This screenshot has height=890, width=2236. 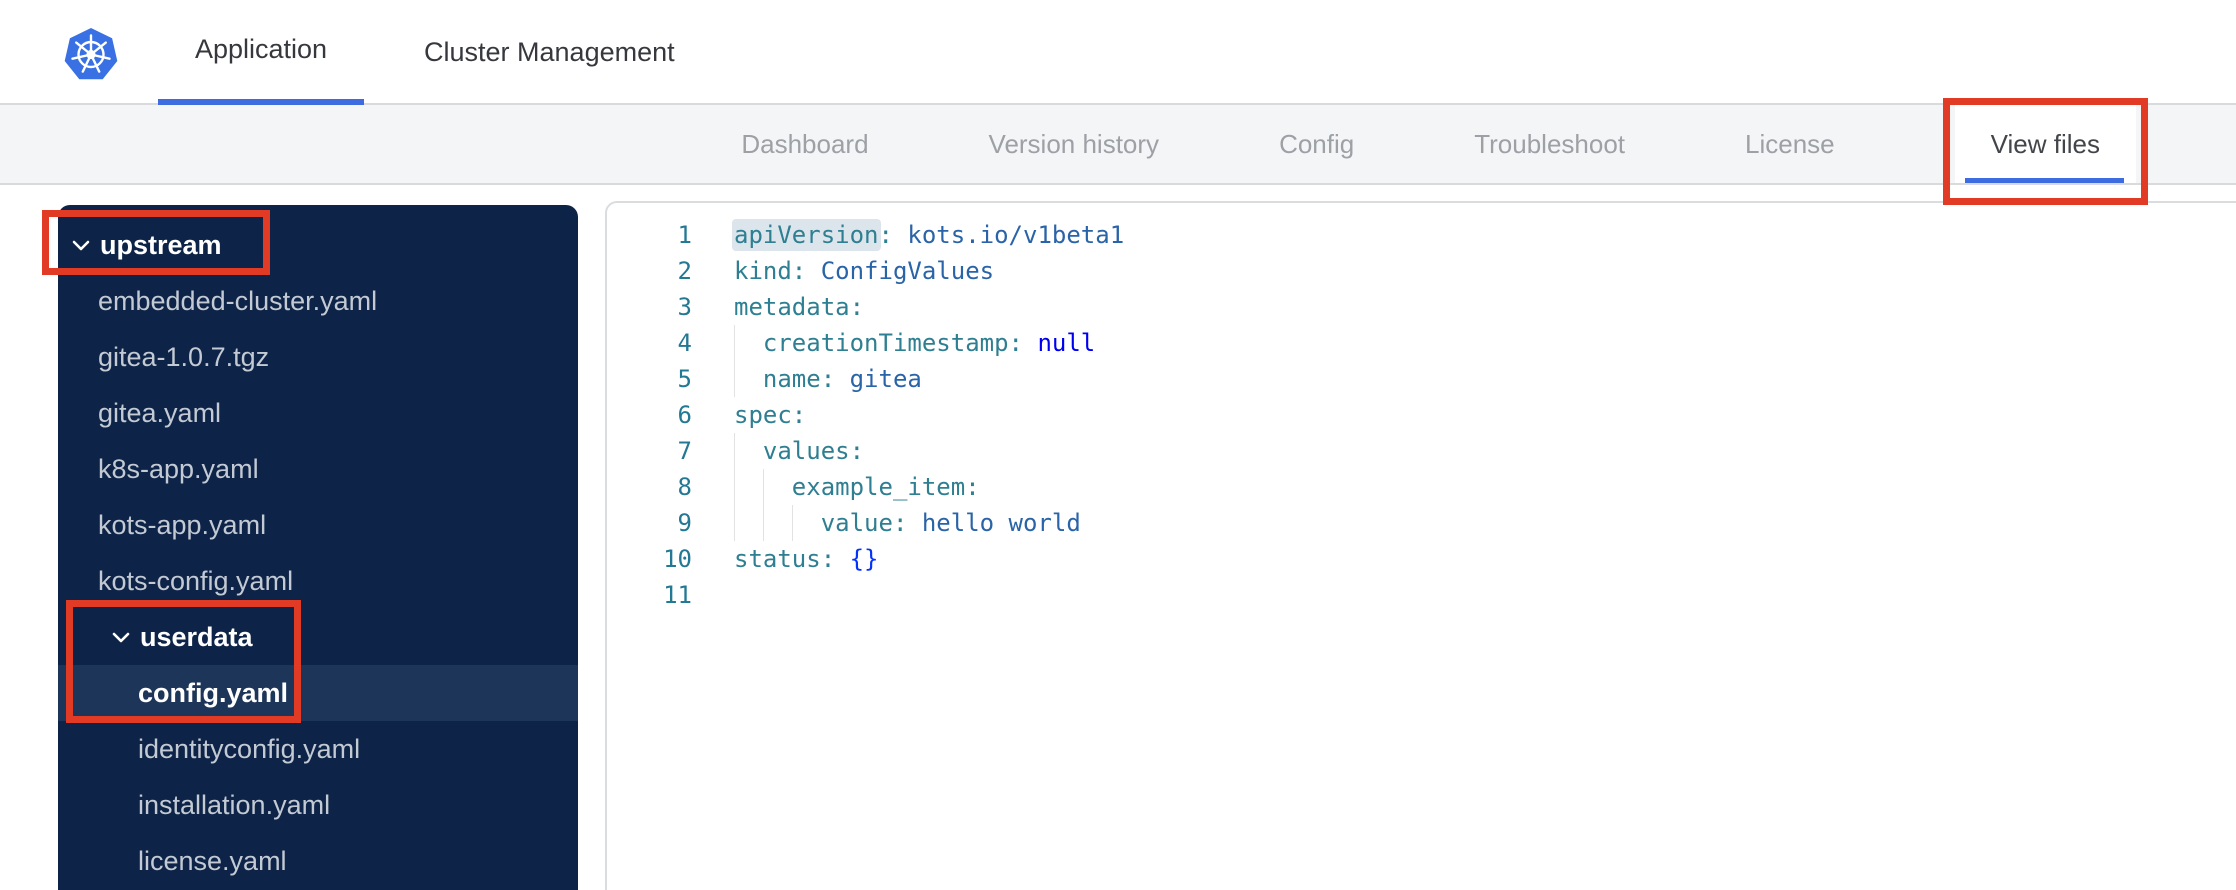 What do you see at coordinates (684, 523) in the screenshot?
I see `line-number: 9` at bounding box center [684, 523].